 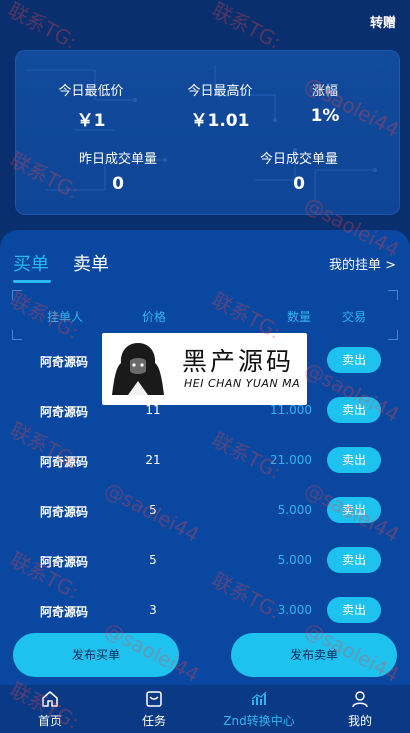 I want to click on stat-label: 今日成交单量, so click(x=298, y=159).